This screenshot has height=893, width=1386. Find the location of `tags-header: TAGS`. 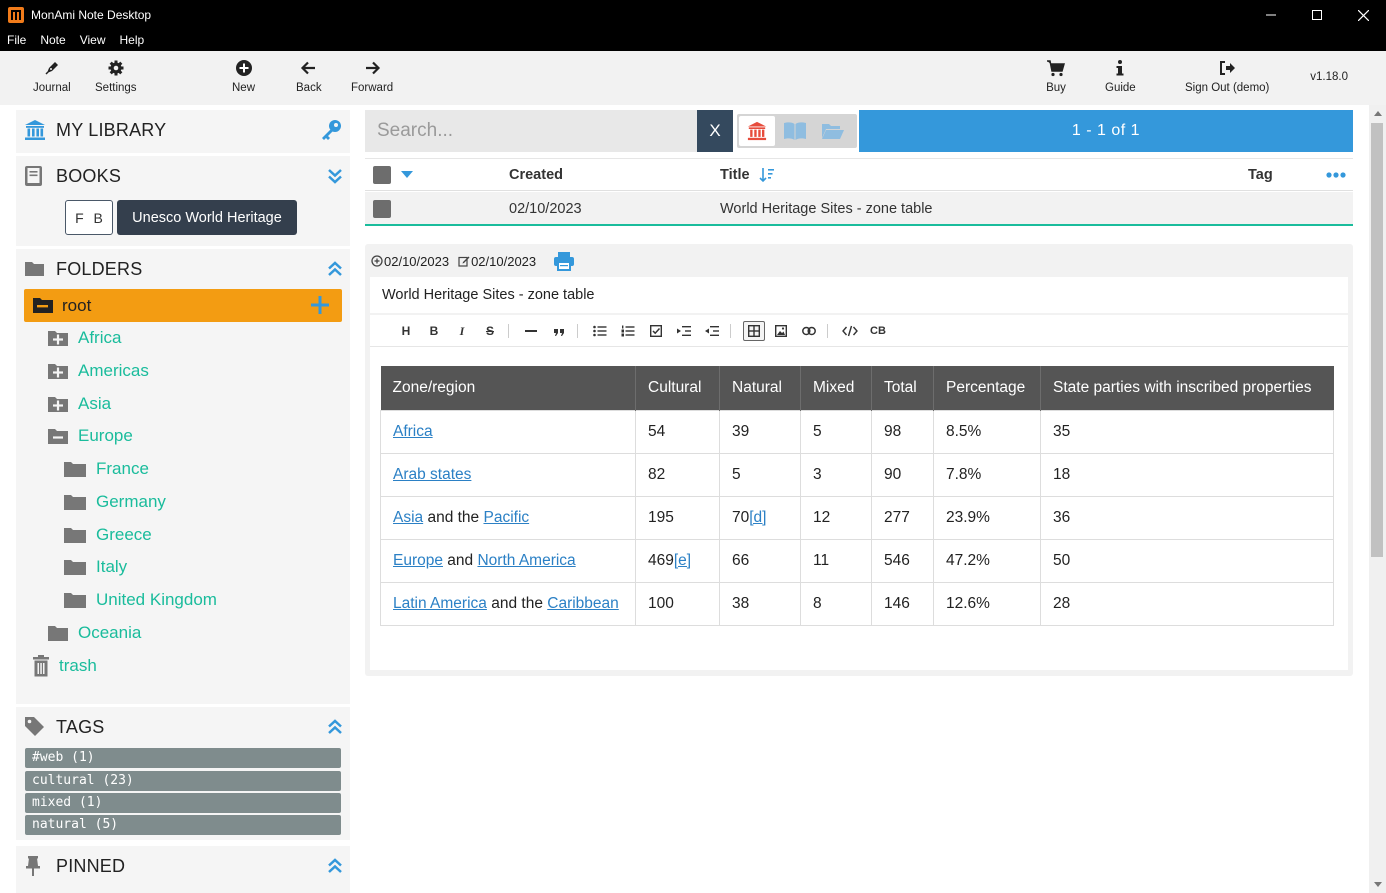

tags-header: TAGS is located at coordinates (183, 727).